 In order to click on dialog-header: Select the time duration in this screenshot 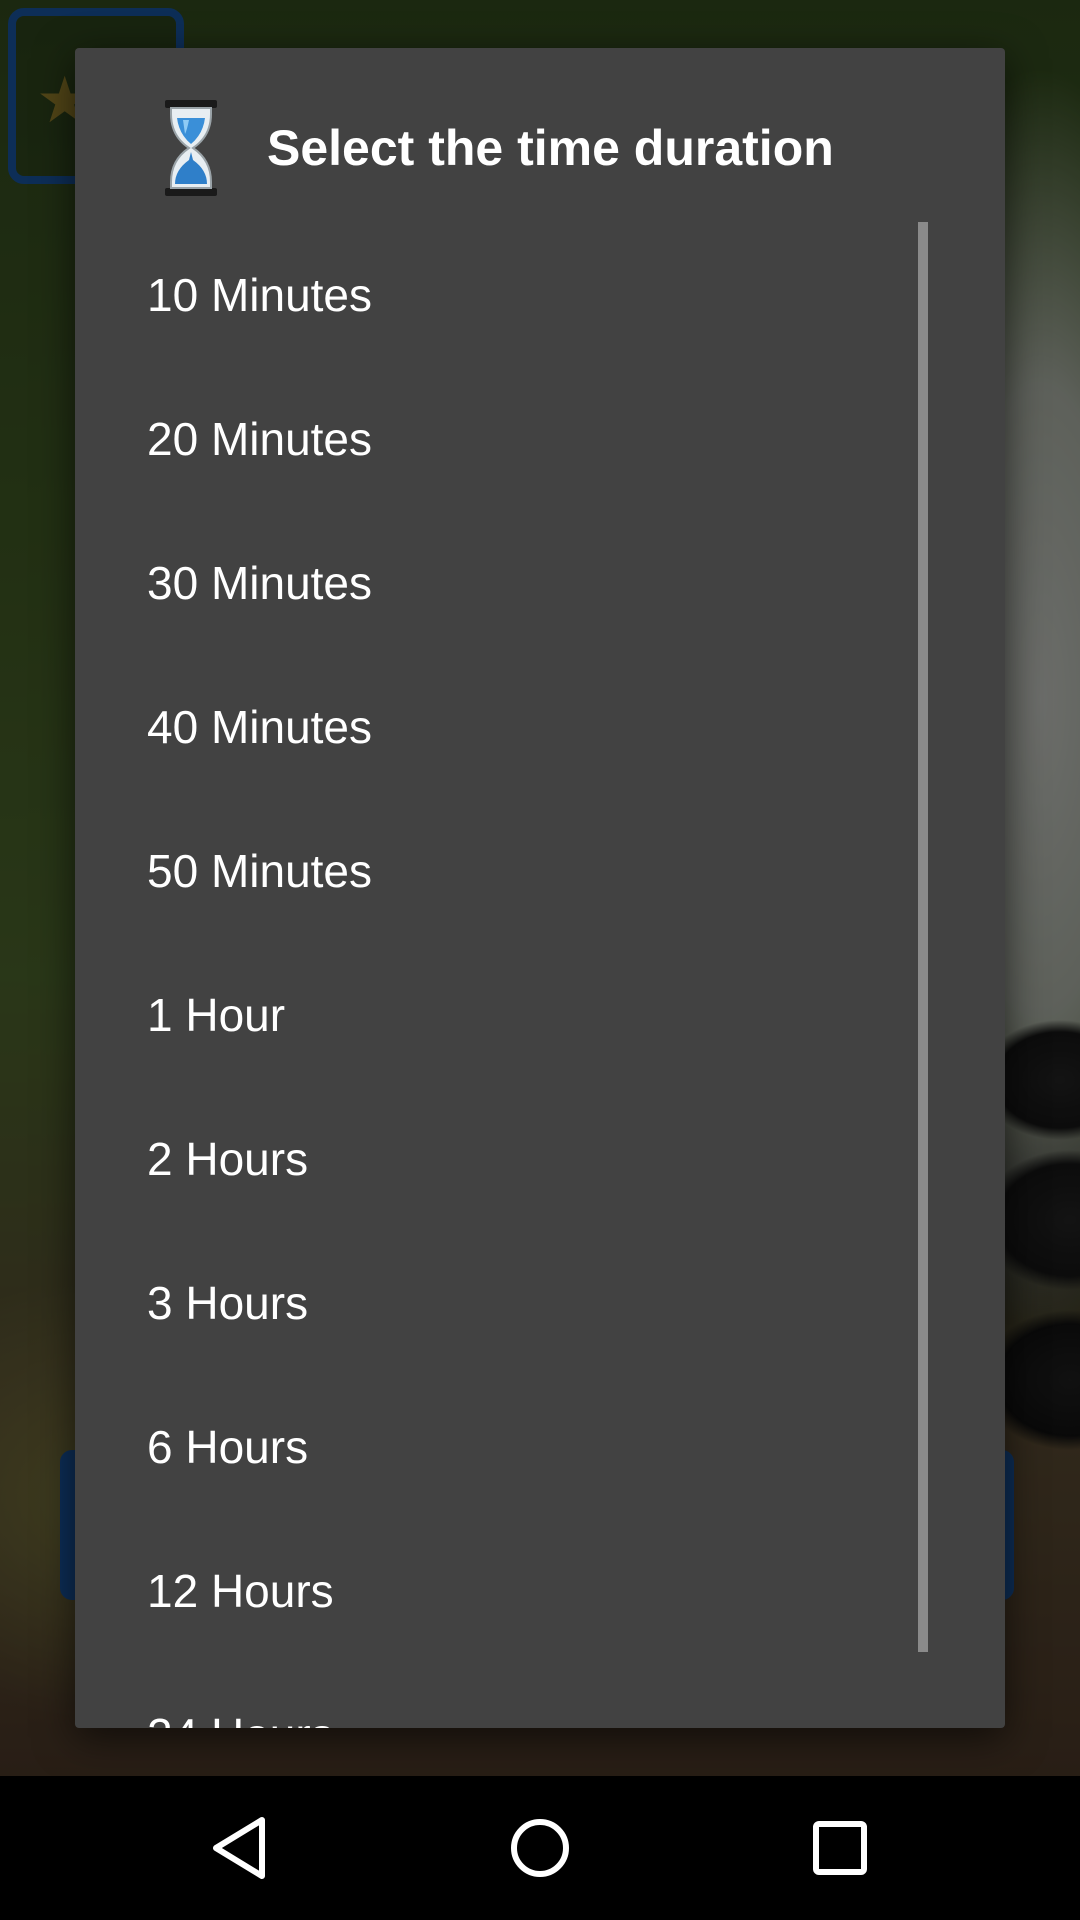, I will do `click(540, 135)`.